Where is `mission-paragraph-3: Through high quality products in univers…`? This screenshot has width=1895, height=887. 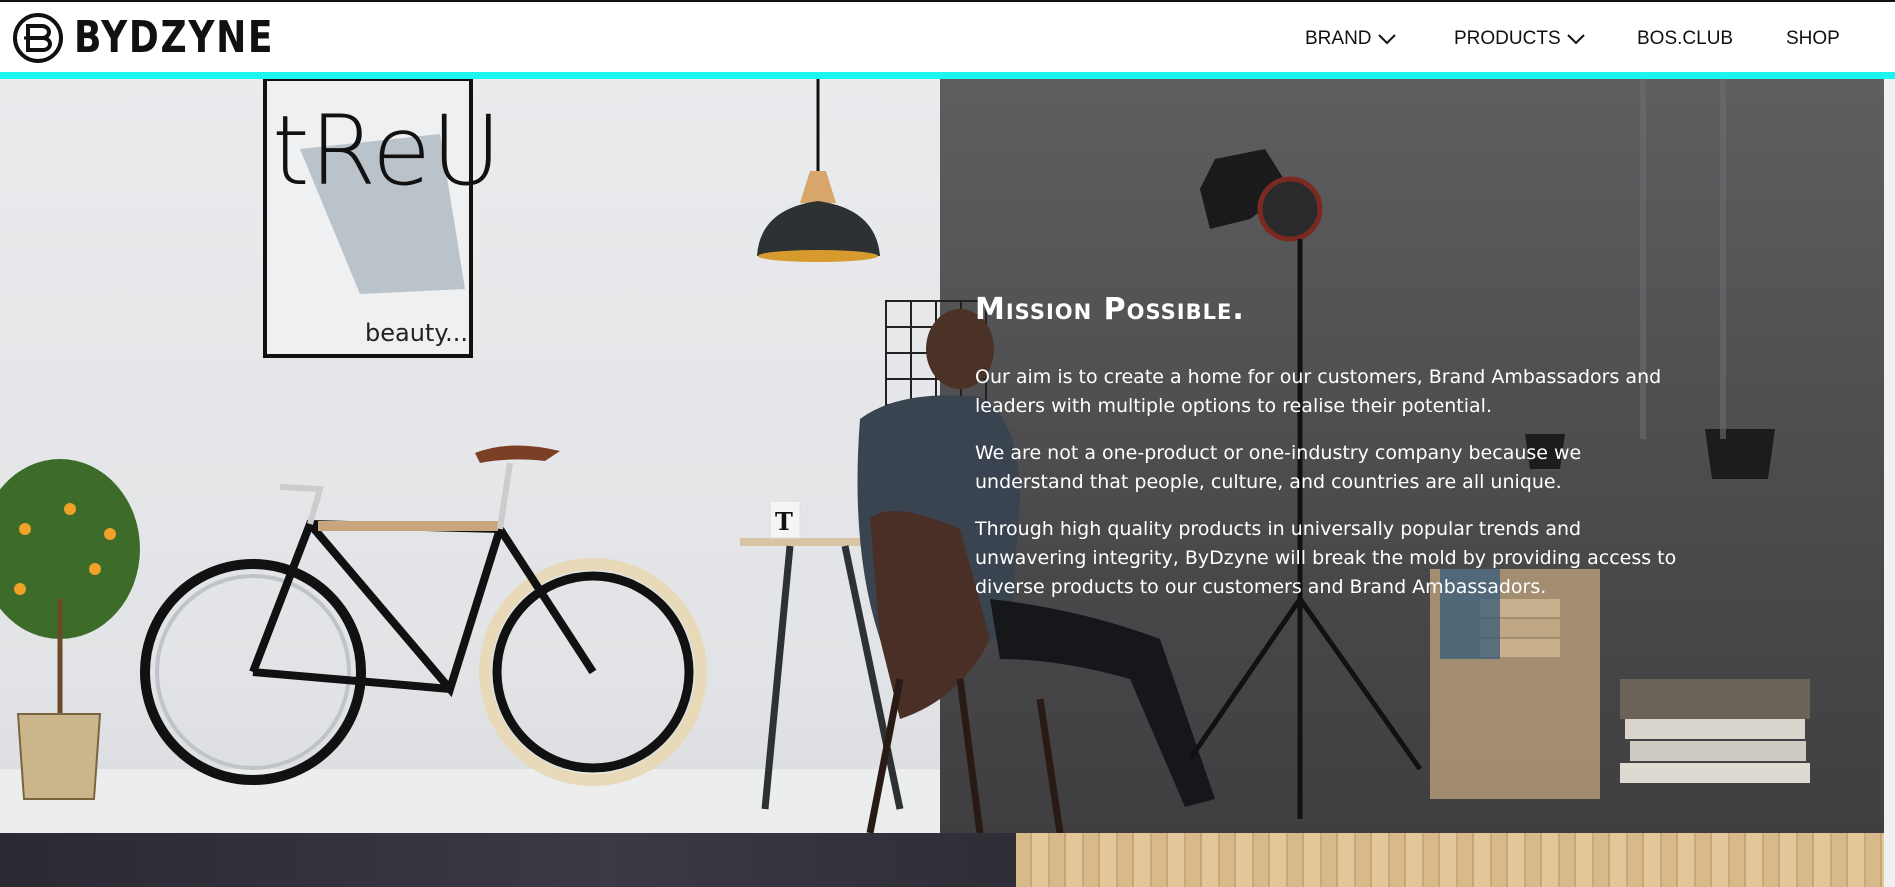 mission-paragraph-3: Through high quality products in univers… is located at coordinates (1326, 558).